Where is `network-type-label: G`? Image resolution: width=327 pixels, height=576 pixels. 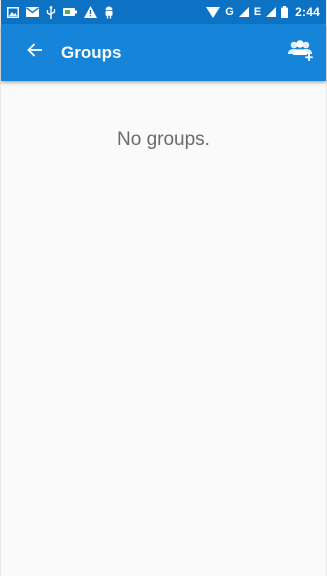
network-type-label: G is located at coordinates (229, 11).